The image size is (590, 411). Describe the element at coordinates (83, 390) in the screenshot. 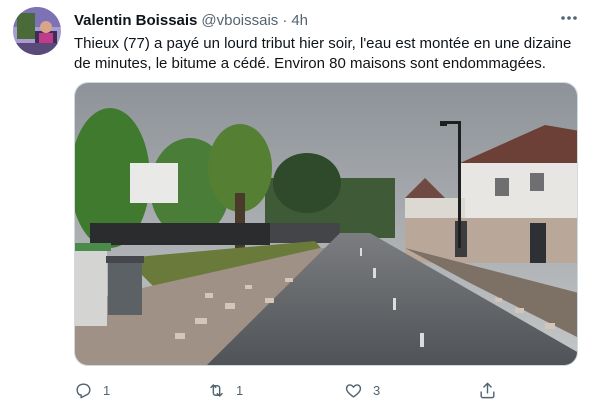

I see `reply-icon` at that location.